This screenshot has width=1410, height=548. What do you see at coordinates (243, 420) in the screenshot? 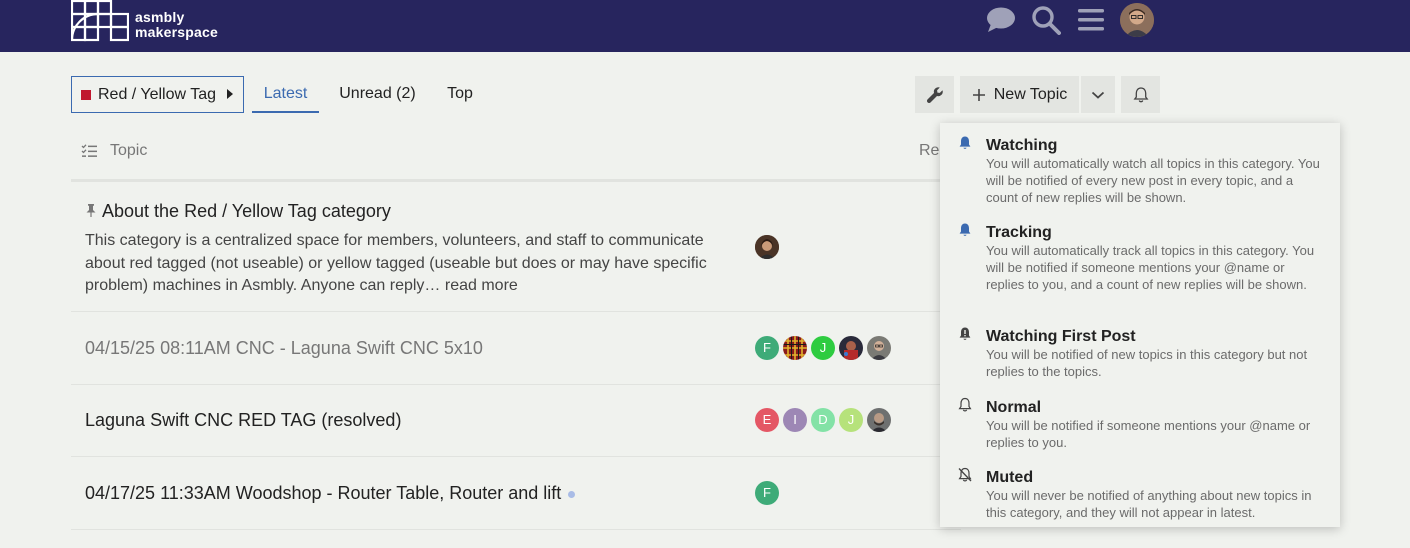
I see `topic-title-link: Laguna Swift CNC RED TAG (resolved)` at bounding box center [243, 420].